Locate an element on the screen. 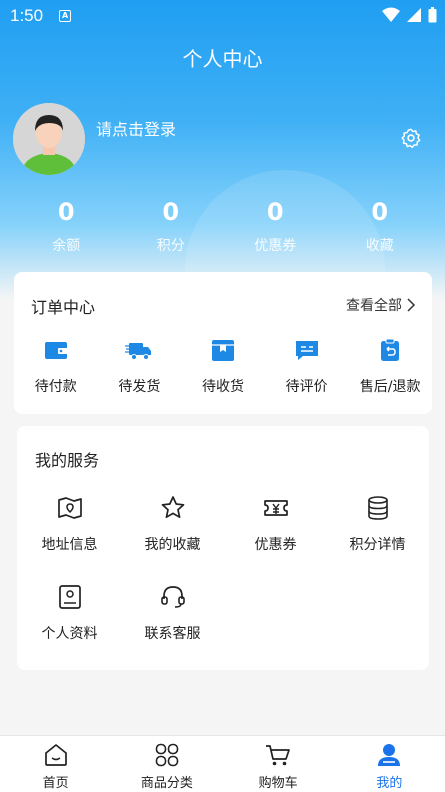 This screenshot has height=792, width=445. settings-gear-icon is located at coordinates (411, 138).